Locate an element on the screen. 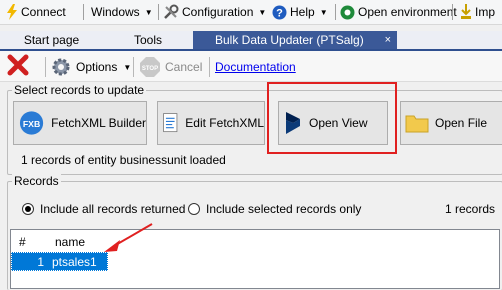 This screenshot has height=290, width=502. include-selected-label: Include selected records only is located at coordinates (284, 209).